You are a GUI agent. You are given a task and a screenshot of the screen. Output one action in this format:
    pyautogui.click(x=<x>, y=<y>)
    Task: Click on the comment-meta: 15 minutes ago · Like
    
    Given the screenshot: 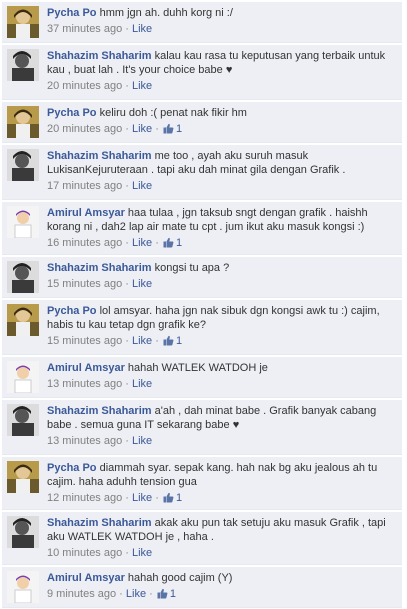 What is the action you would take?
    pyautogui.click(x=100, y=284)
    